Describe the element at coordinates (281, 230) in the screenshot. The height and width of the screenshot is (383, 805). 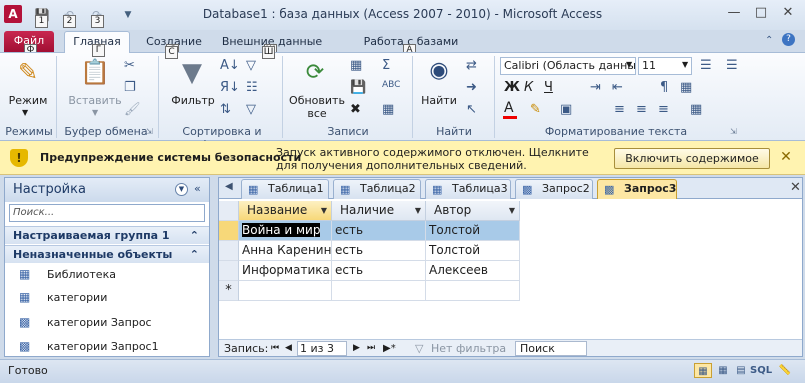
I see `cell-value: Война и мир` at that location.